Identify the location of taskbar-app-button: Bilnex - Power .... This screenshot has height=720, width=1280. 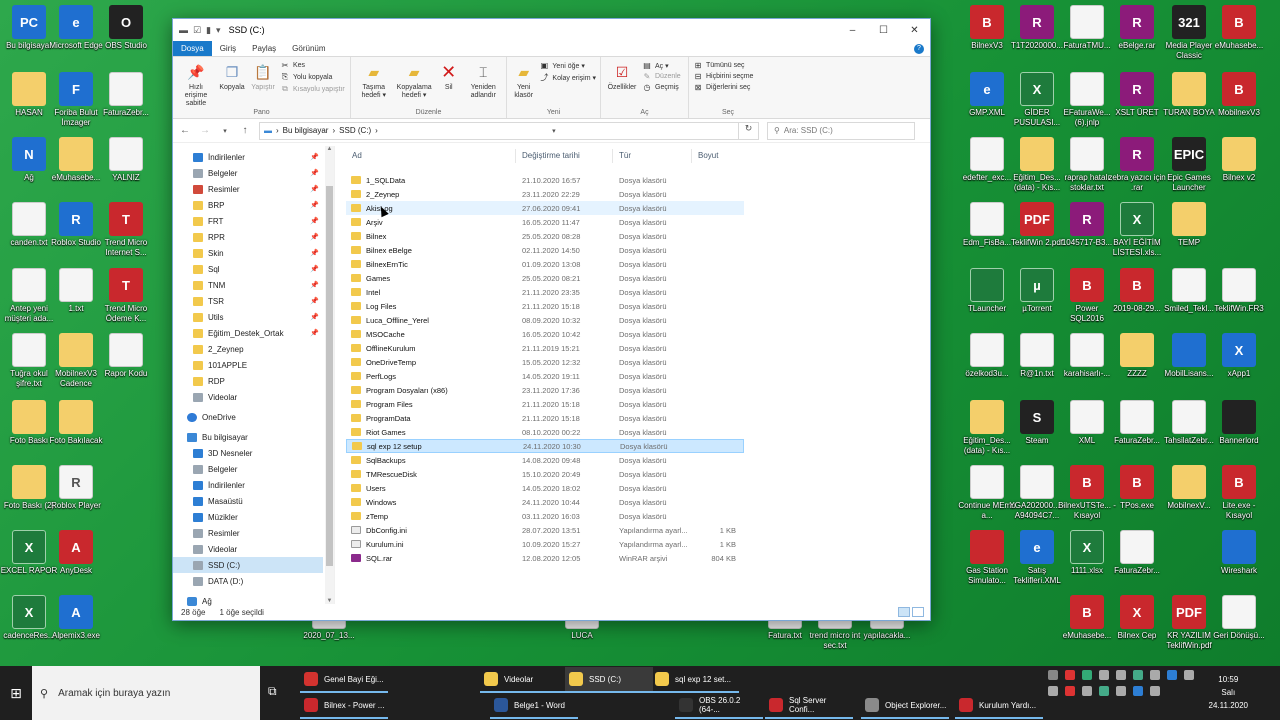
(344, 706).